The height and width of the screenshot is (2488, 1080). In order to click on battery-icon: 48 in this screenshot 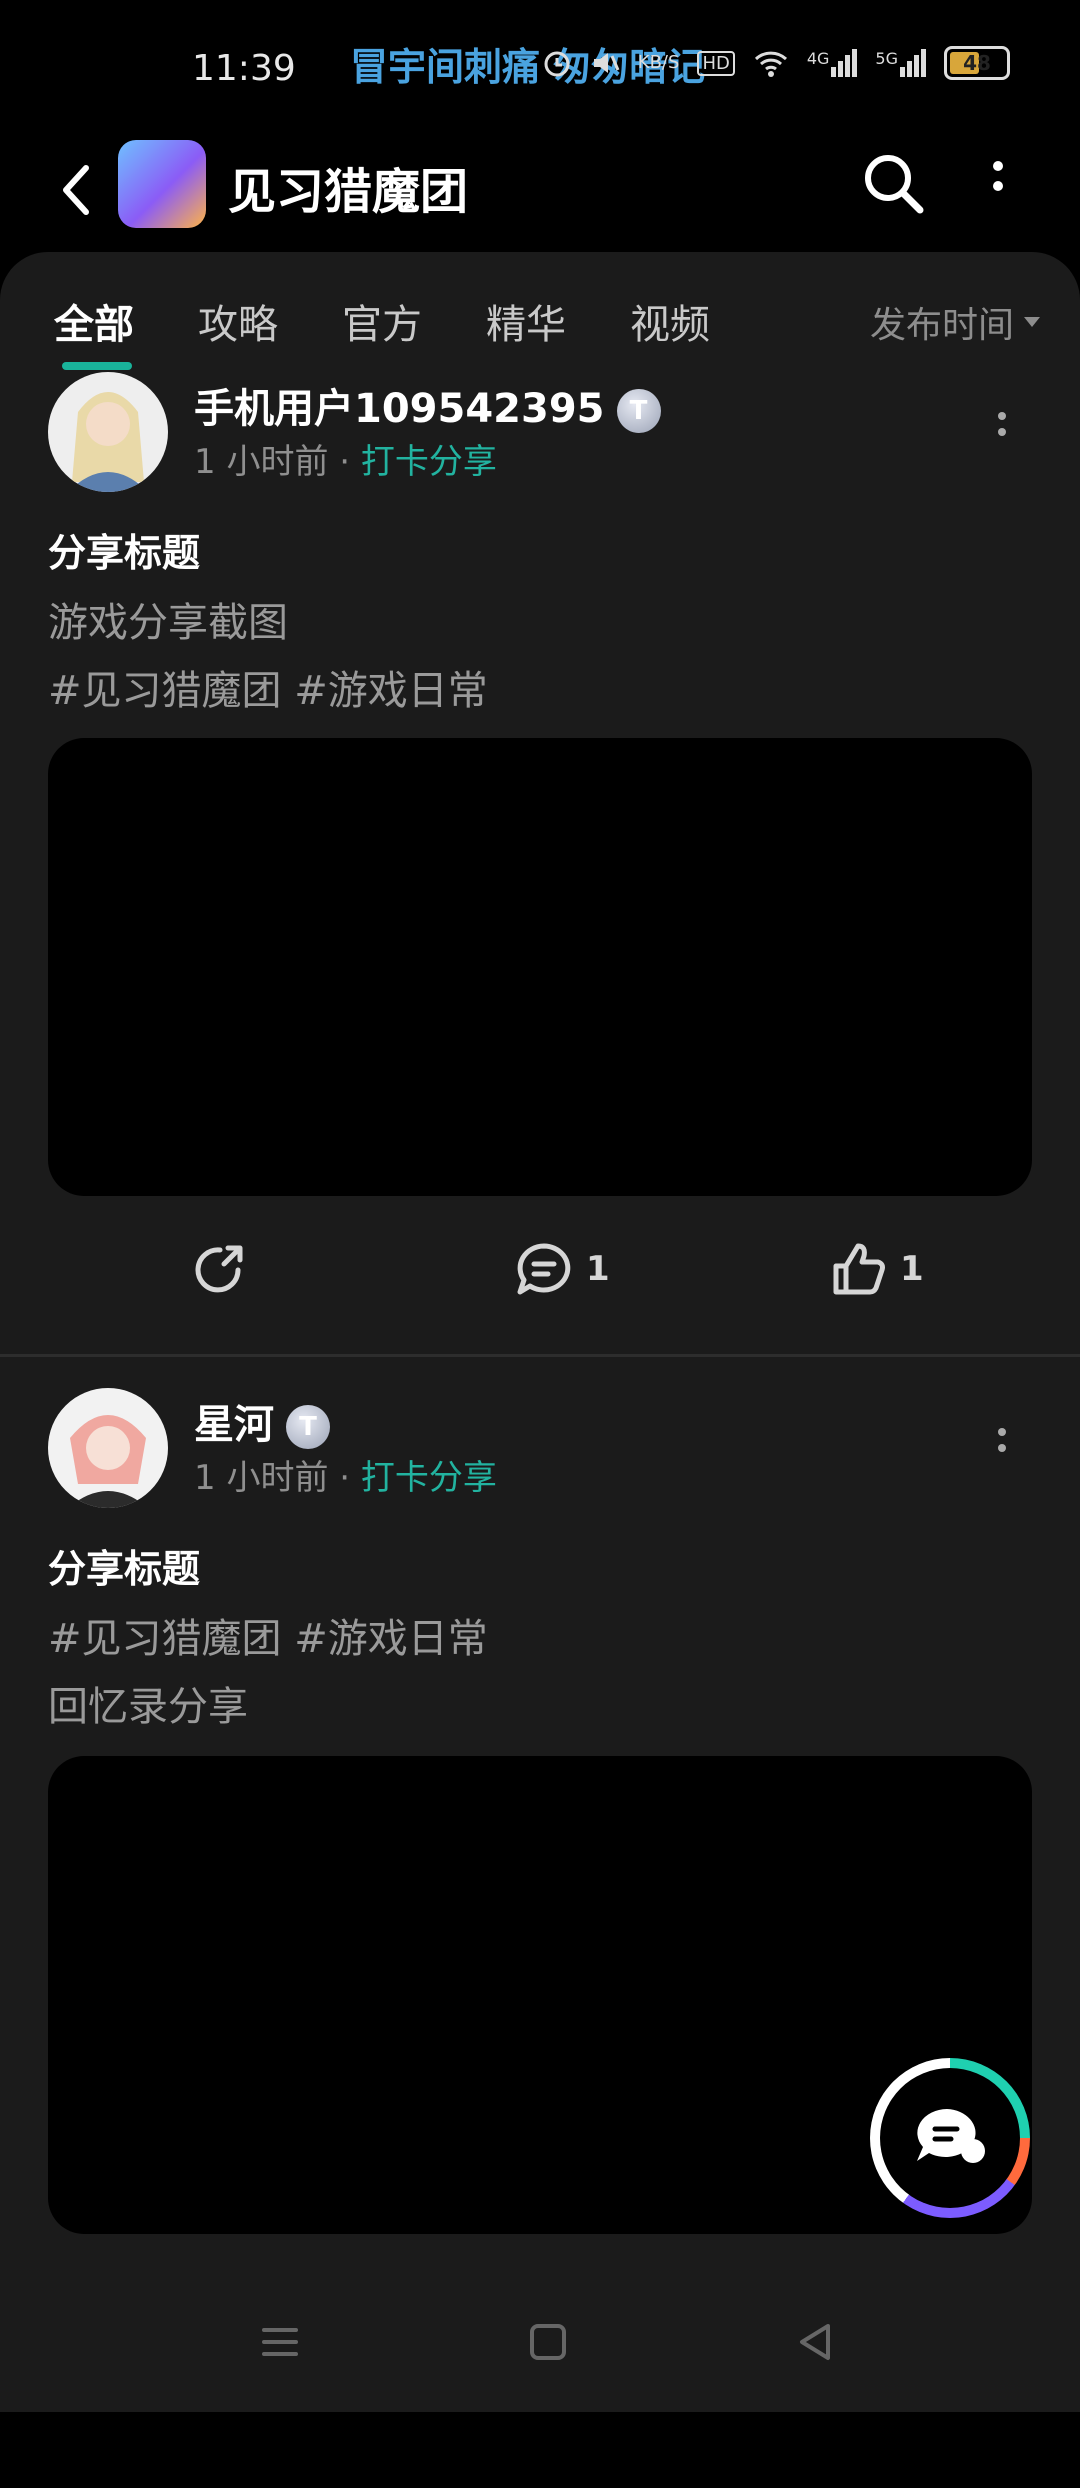, I will do `click(977, 63)`.